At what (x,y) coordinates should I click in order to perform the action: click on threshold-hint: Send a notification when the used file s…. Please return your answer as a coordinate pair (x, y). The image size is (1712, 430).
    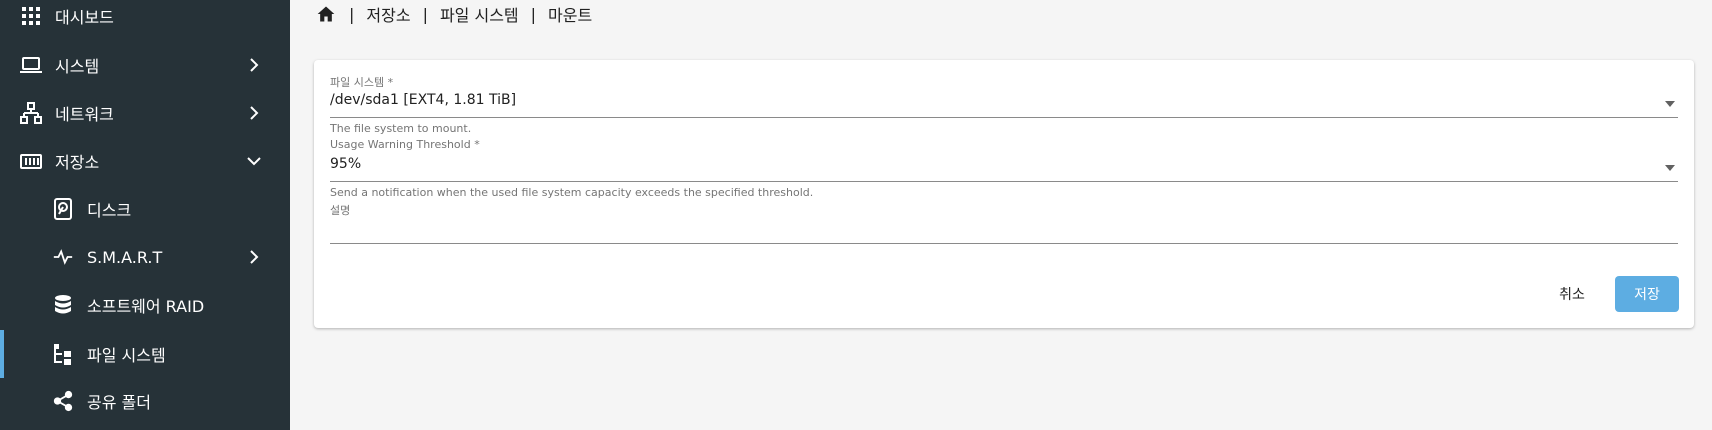
    Looking at the image, I should click on (572, 192).